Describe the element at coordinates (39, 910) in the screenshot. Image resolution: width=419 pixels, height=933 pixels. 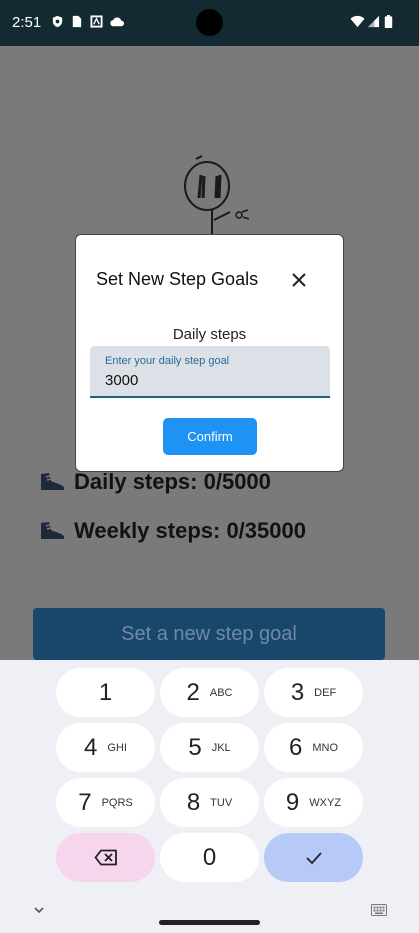
I see `chevron-down-icon` at that location.